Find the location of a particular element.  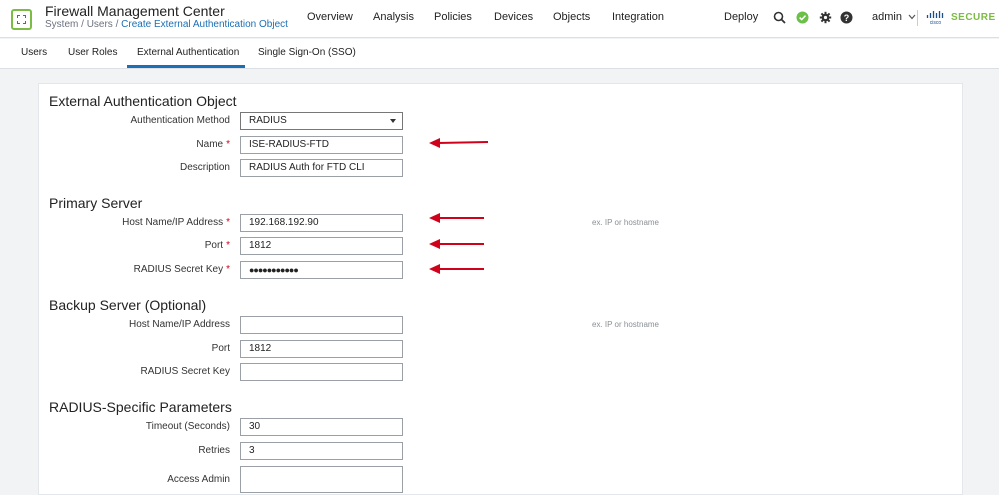

brand-secure-label: SECURE is located at coordinates (973, 17).